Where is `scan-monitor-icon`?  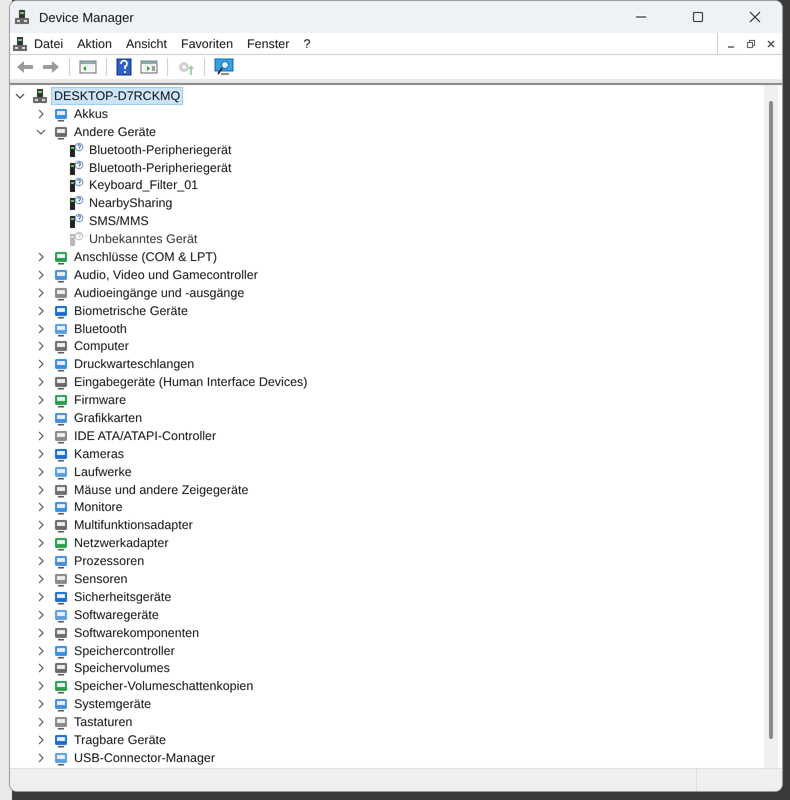 scan-monitor-icon is located at coordinates (224, 67).